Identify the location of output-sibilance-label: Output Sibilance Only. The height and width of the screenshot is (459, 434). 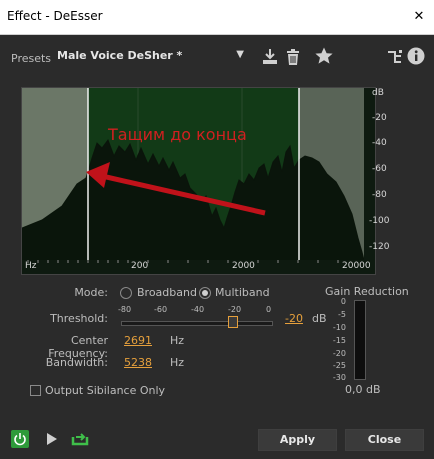
(105, 390).